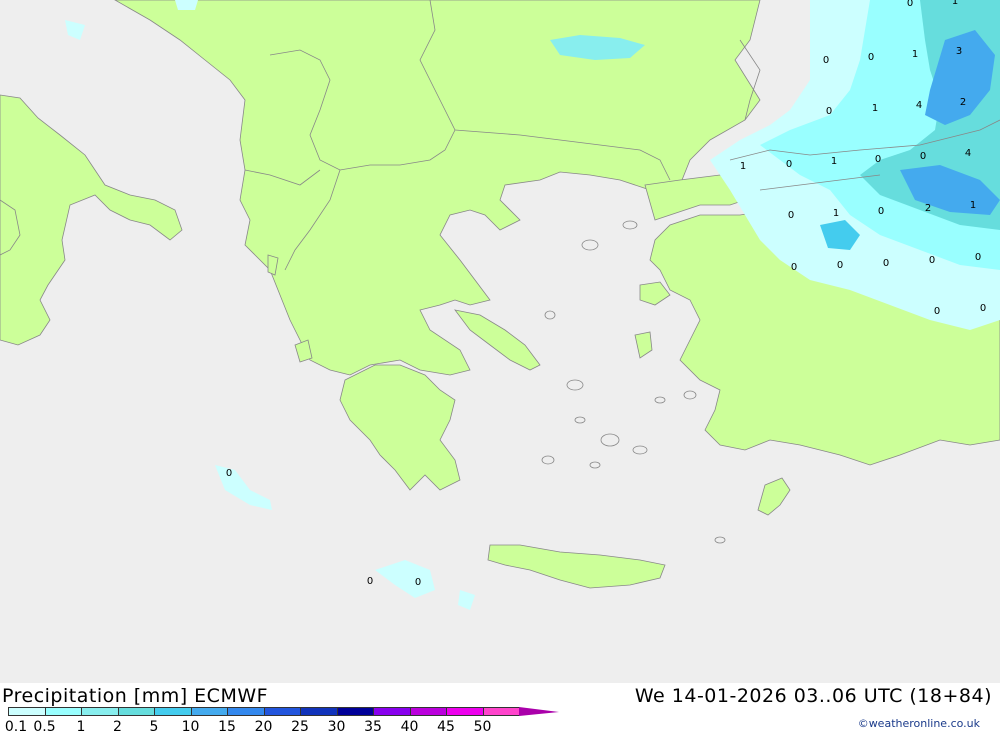 This screenshot has width=1000, height=735. What do you see at coordinates (919, 723) in the screenshot?
I see `credit: ©weatheronline.co.uk` at bounding box center [919, 723].